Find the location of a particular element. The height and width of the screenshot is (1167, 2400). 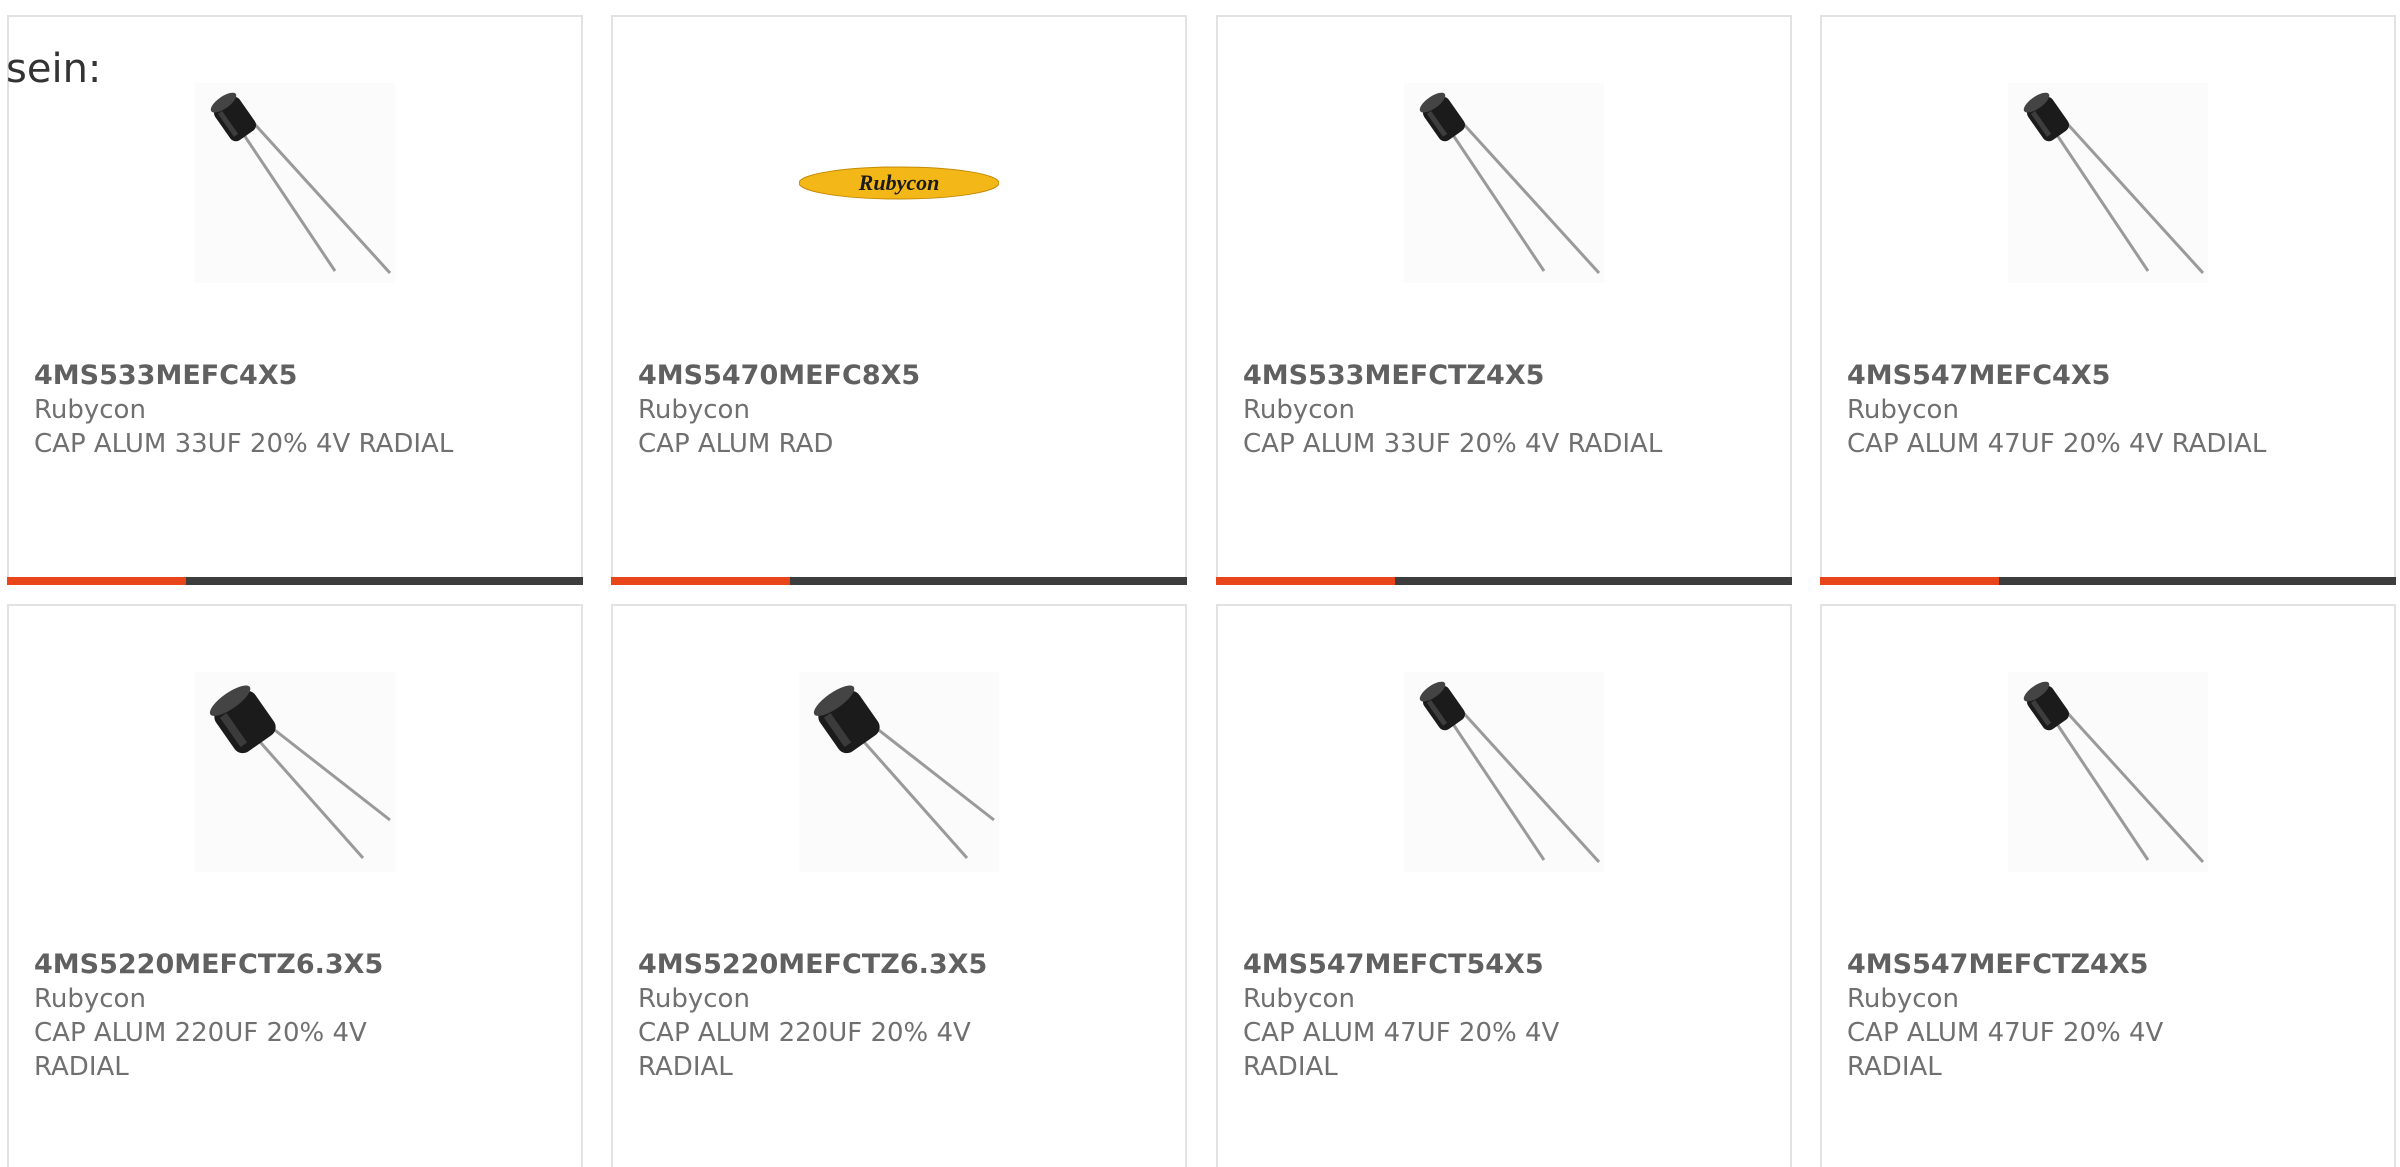

description: CAP ALUM RAD is located at coordinates (736, 444).